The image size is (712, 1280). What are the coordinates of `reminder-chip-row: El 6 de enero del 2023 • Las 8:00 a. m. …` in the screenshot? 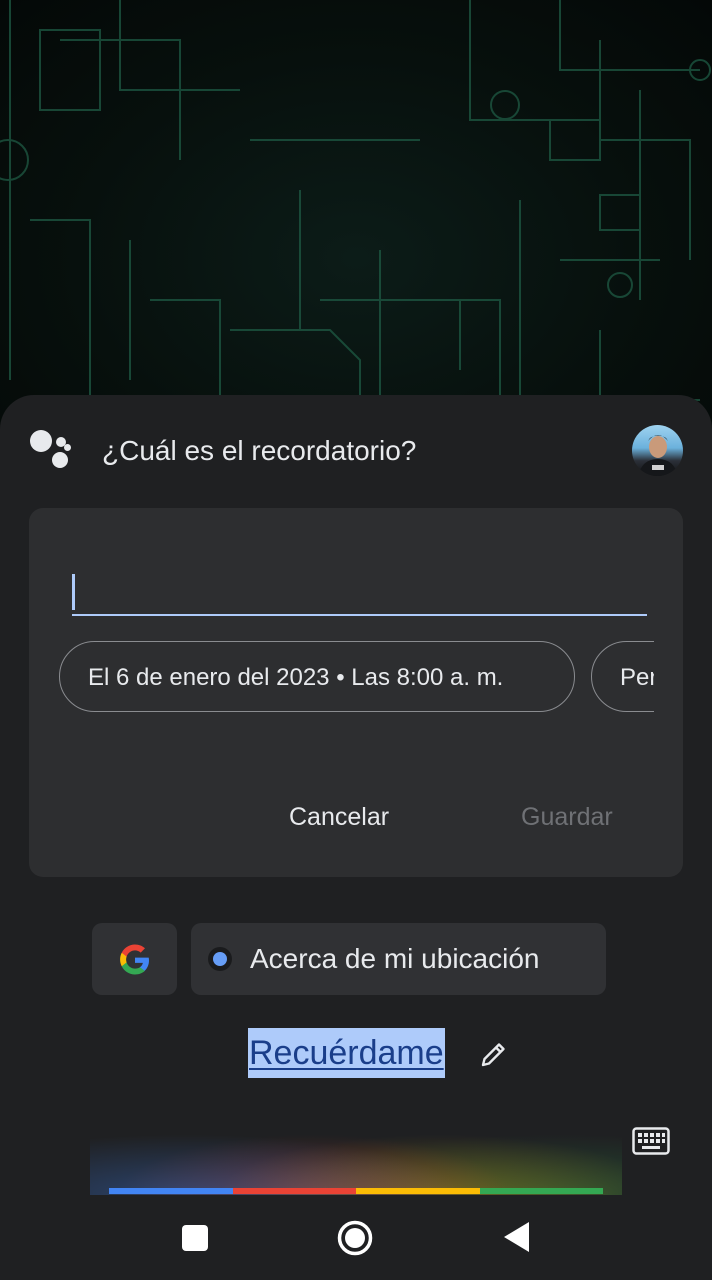 It's located at (356, 677).